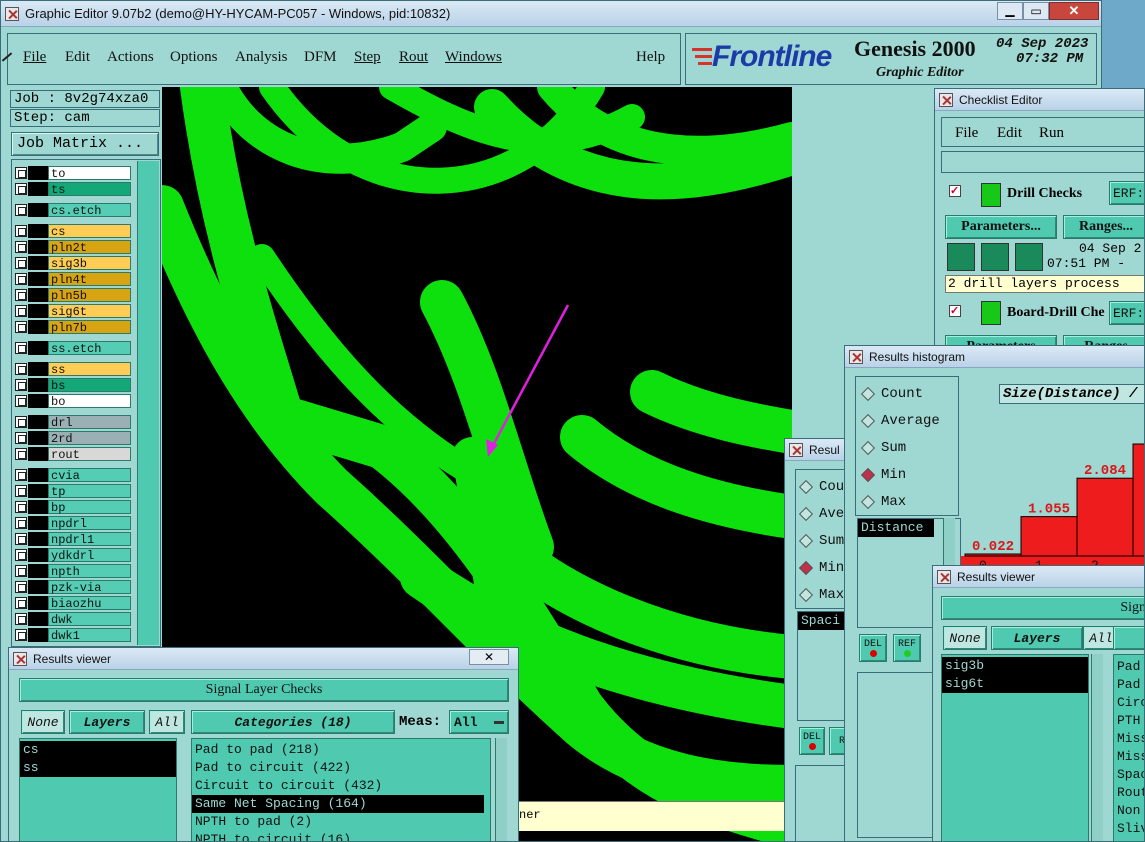 Image resolution: width=1145 pixels, height=842 pixels. Describe the element at coordinates (73, 210) in the screenshot. I see `layer-row-cs.etch: cs.etch` at that location.